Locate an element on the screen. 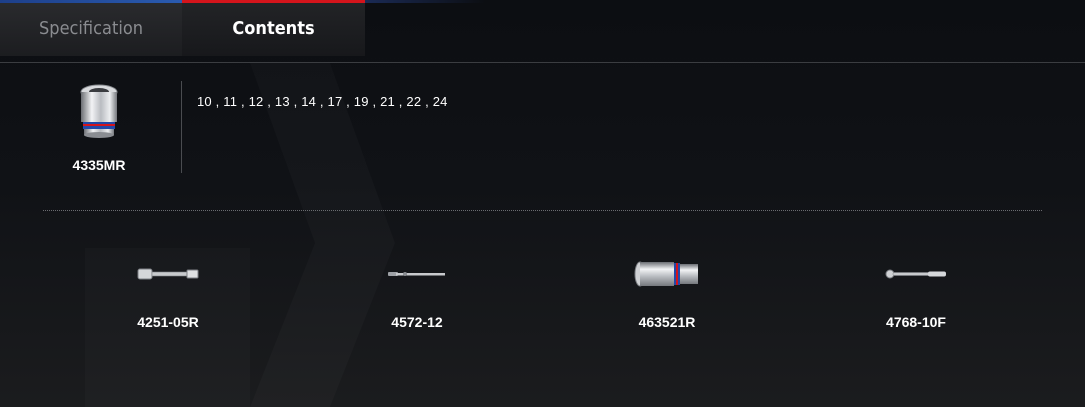 The image size is (1085, 407). tab-bar: Specification Contents is located at coordinates (182, 28).